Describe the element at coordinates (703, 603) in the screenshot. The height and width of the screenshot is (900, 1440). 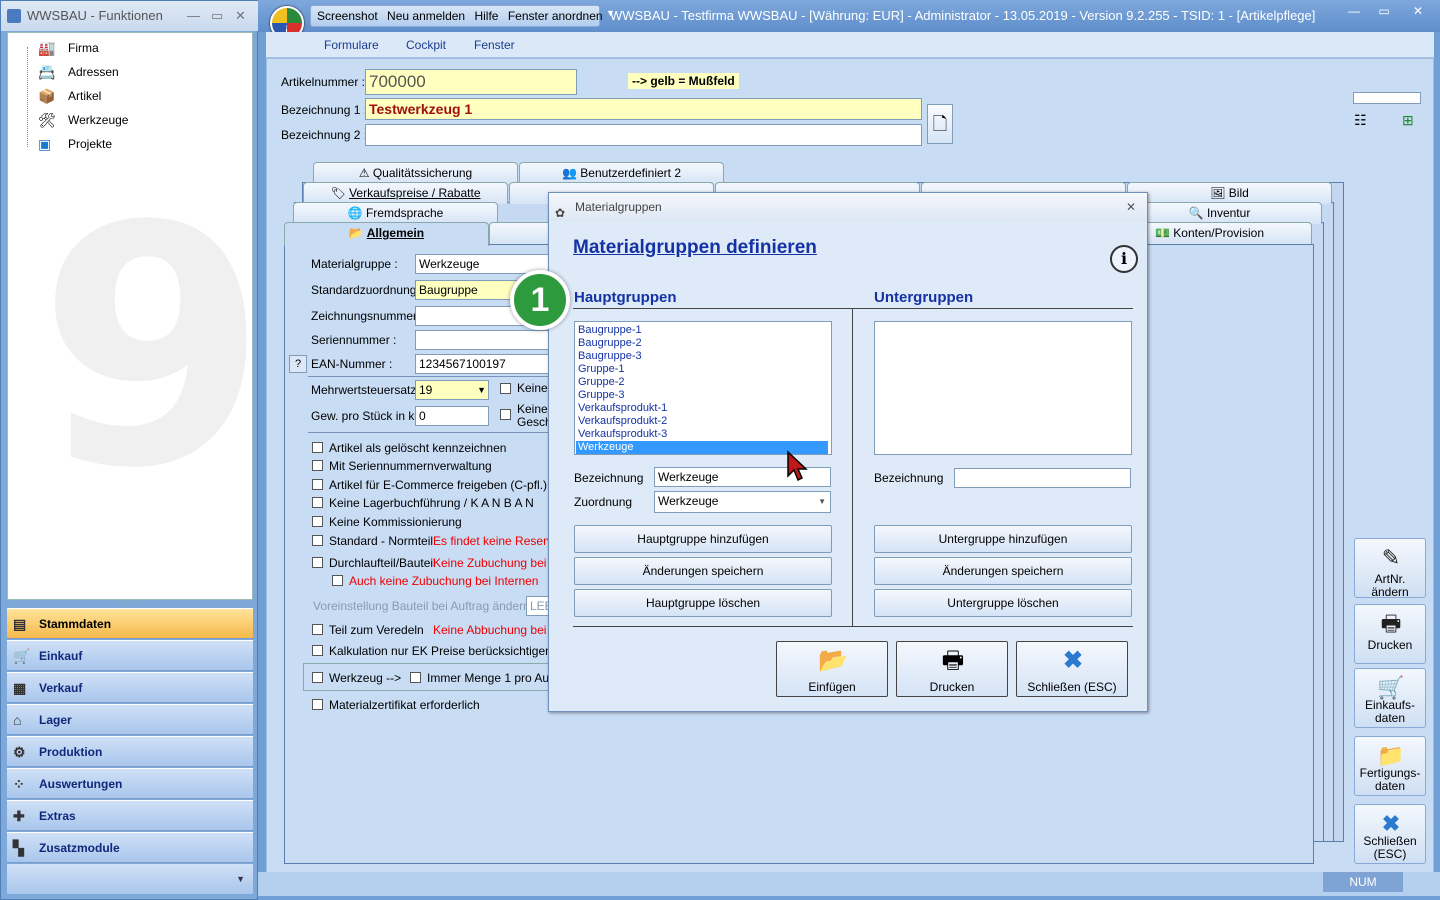
I see `hauptgruppe-loeschen-button: Hauptgruppe löschen` at that location.